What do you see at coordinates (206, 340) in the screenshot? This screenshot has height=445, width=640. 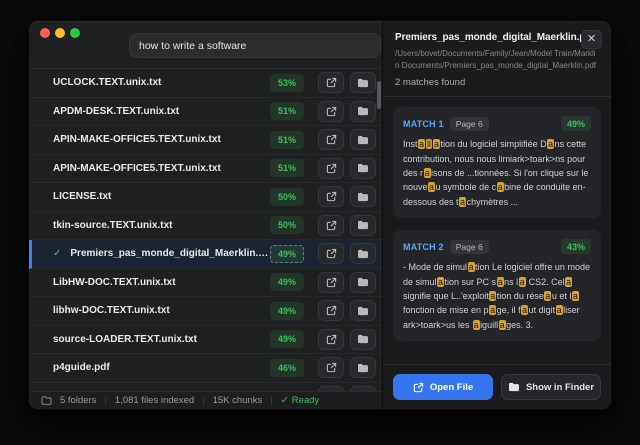 I see `file-row: ✓ source-LOADER.TEXT.unix.txt 49%` at bounding box center [206, 340].